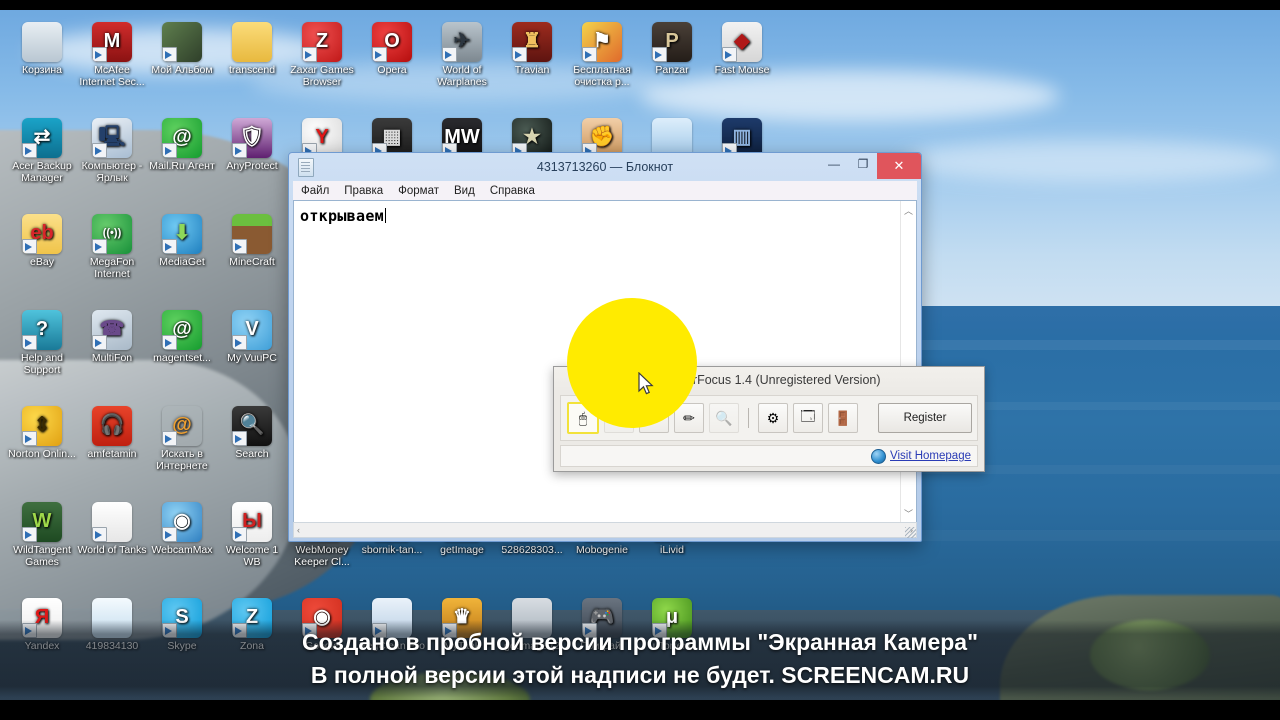 This screenshot has width=1280, height=720. I want to click on maximize-button: ❐, so click(863, 164).